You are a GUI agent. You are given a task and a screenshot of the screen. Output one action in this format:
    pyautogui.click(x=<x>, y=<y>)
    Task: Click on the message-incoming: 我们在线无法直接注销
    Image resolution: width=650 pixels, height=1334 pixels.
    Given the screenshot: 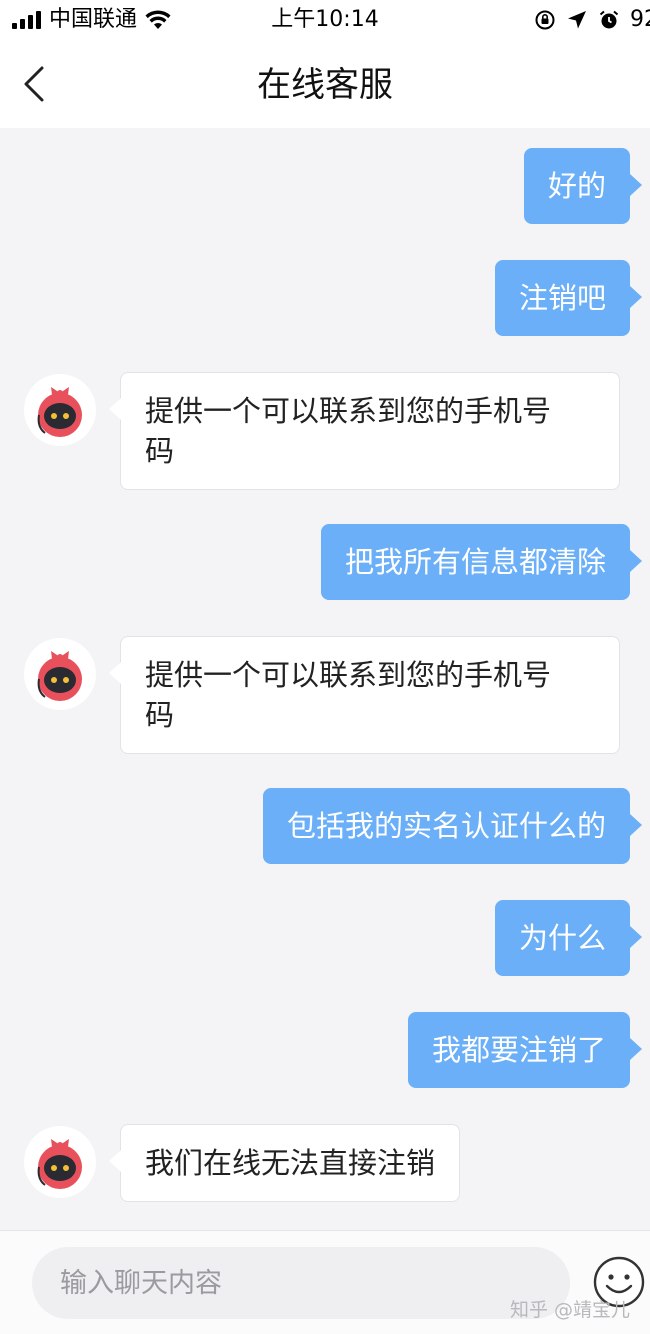 What is the action you would take?
    pyautogui.click(x=285, y=1163)
    